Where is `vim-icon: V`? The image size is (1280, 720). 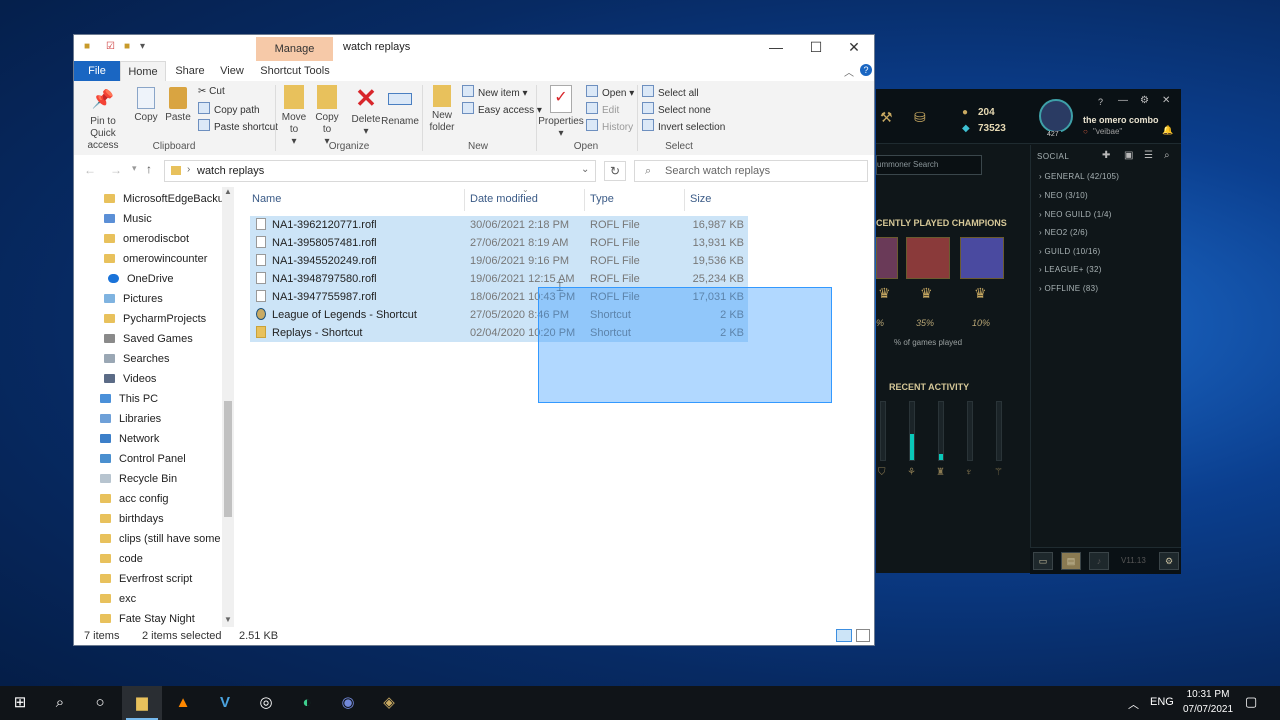 vim-icon: V is located at coordinates (225, 703).